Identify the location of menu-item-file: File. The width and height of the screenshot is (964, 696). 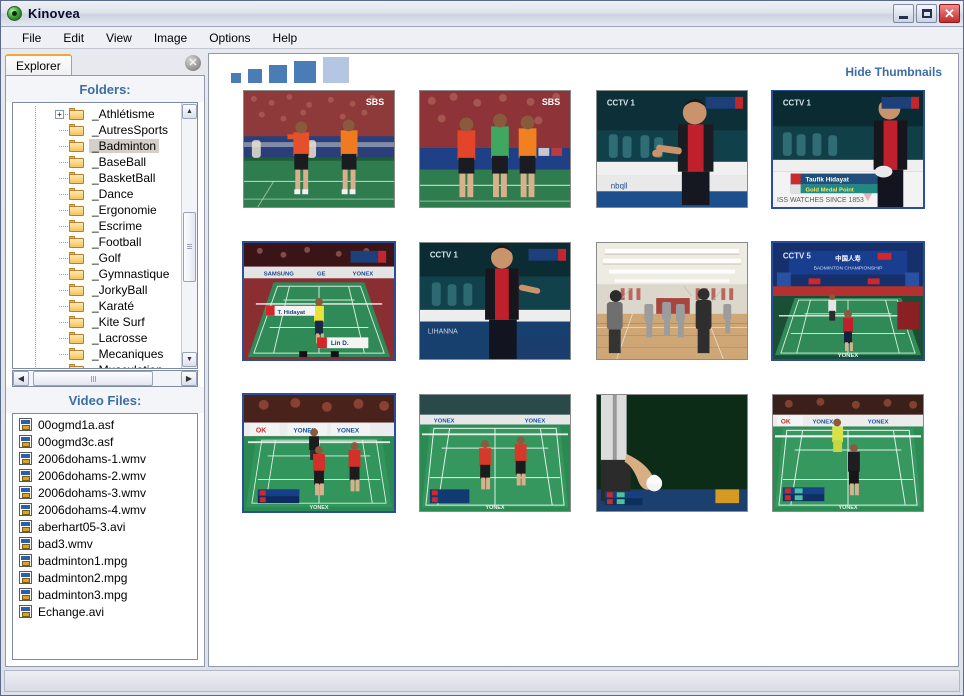
(31, 38).